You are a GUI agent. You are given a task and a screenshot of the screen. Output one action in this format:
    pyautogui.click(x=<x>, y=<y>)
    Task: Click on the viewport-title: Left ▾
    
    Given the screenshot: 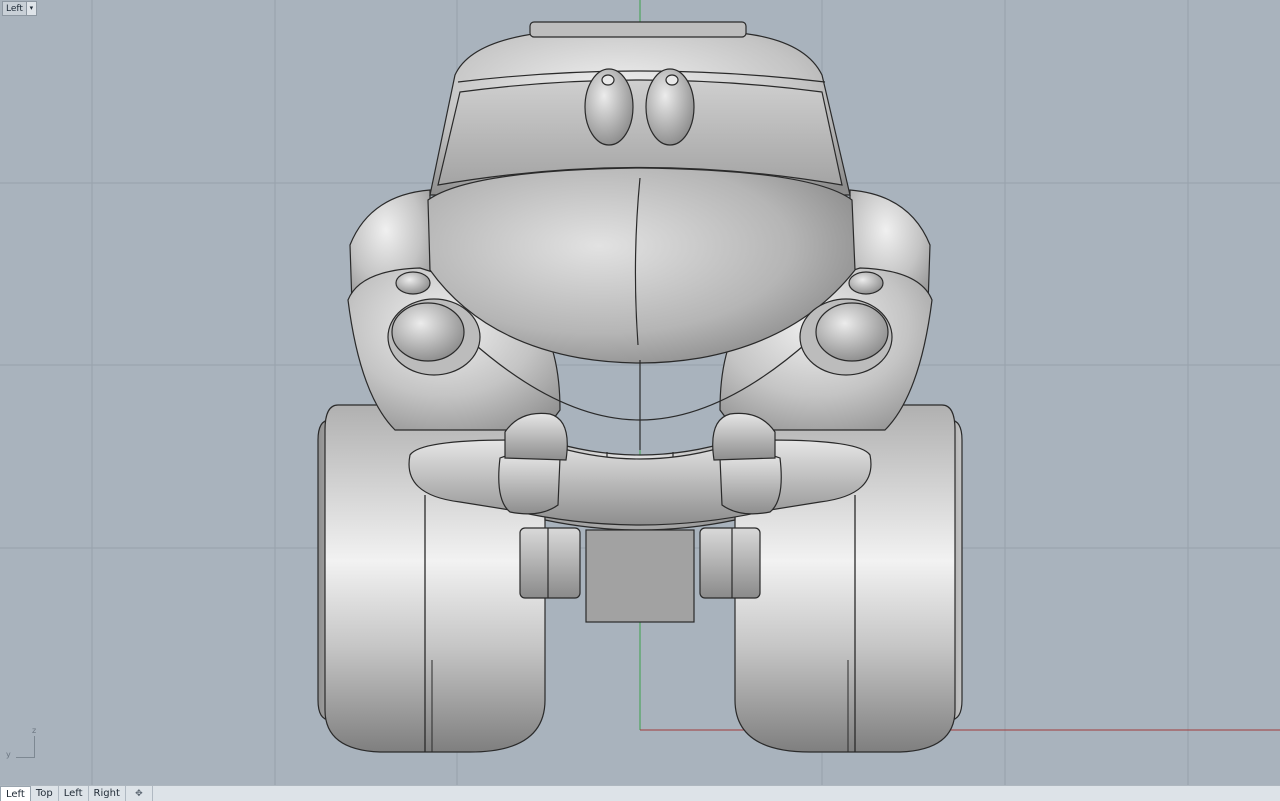 What is the action you would take?
    pyautogui.click(x=19, y=8)
    